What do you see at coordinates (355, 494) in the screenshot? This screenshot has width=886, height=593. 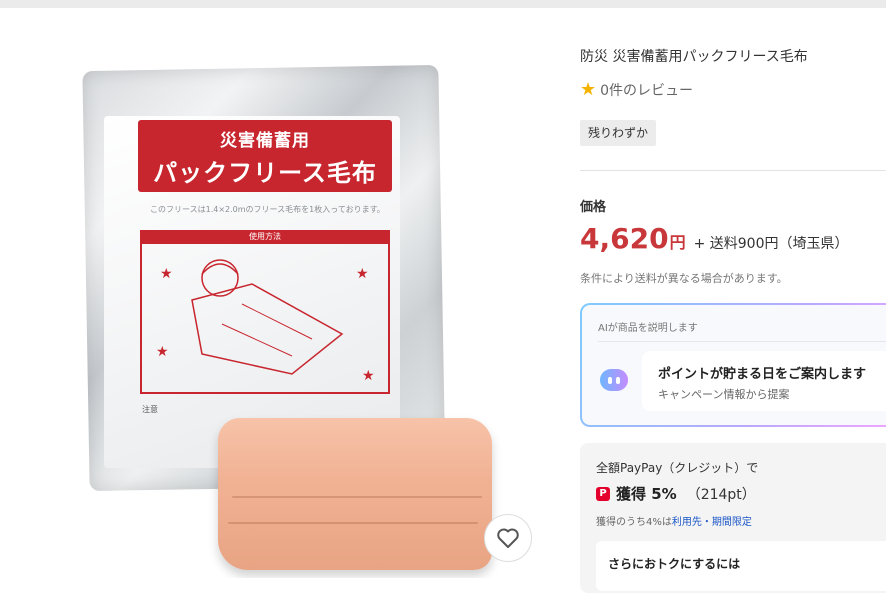 I see `folded-fleece-blanket` at bounding box center [355, 494].